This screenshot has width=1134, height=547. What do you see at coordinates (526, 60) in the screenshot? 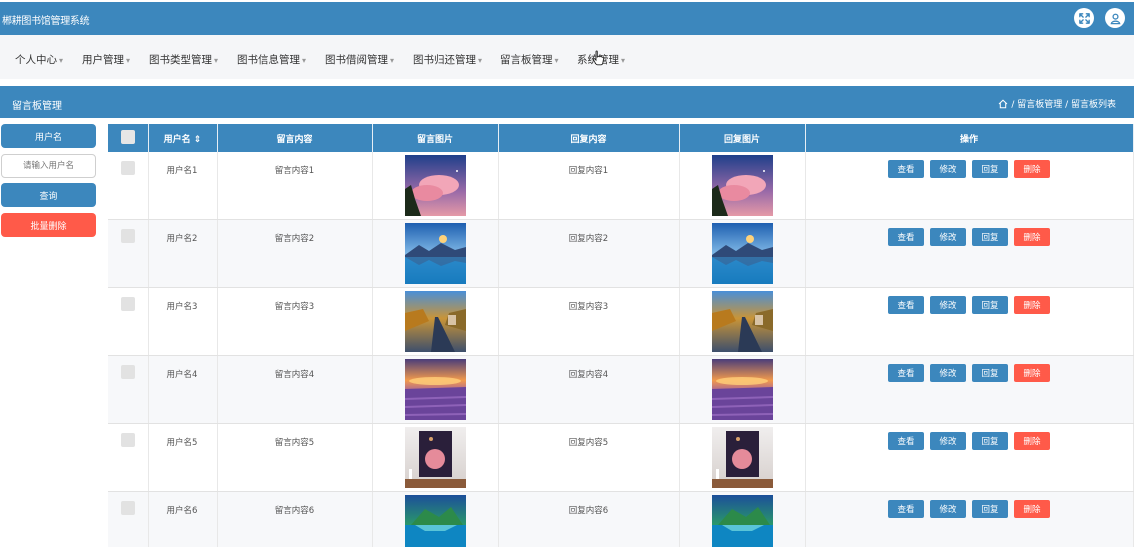
I see `nav-item-label: 留言板管理` at bounding box center [526, 60].